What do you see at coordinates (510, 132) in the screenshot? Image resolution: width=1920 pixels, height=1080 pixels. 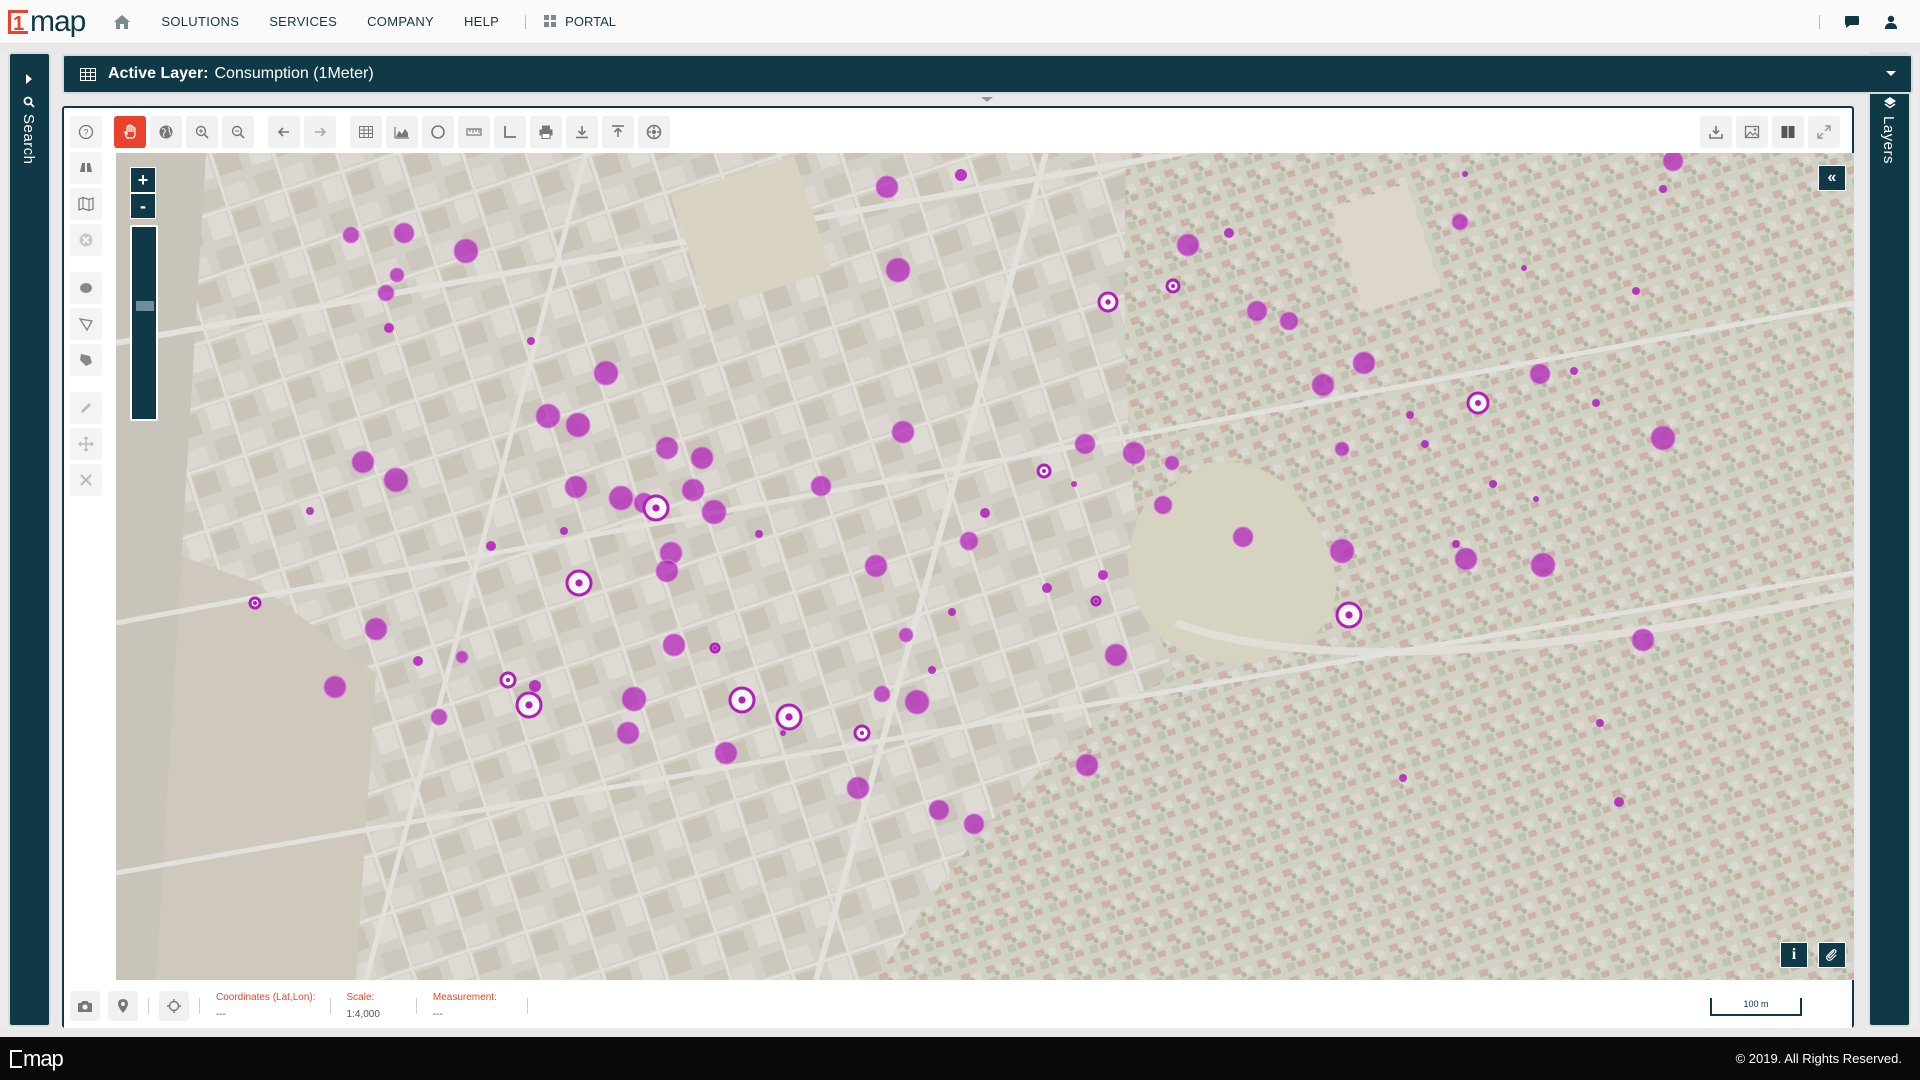 I see `angle-button` at bounding box center [510, 132].